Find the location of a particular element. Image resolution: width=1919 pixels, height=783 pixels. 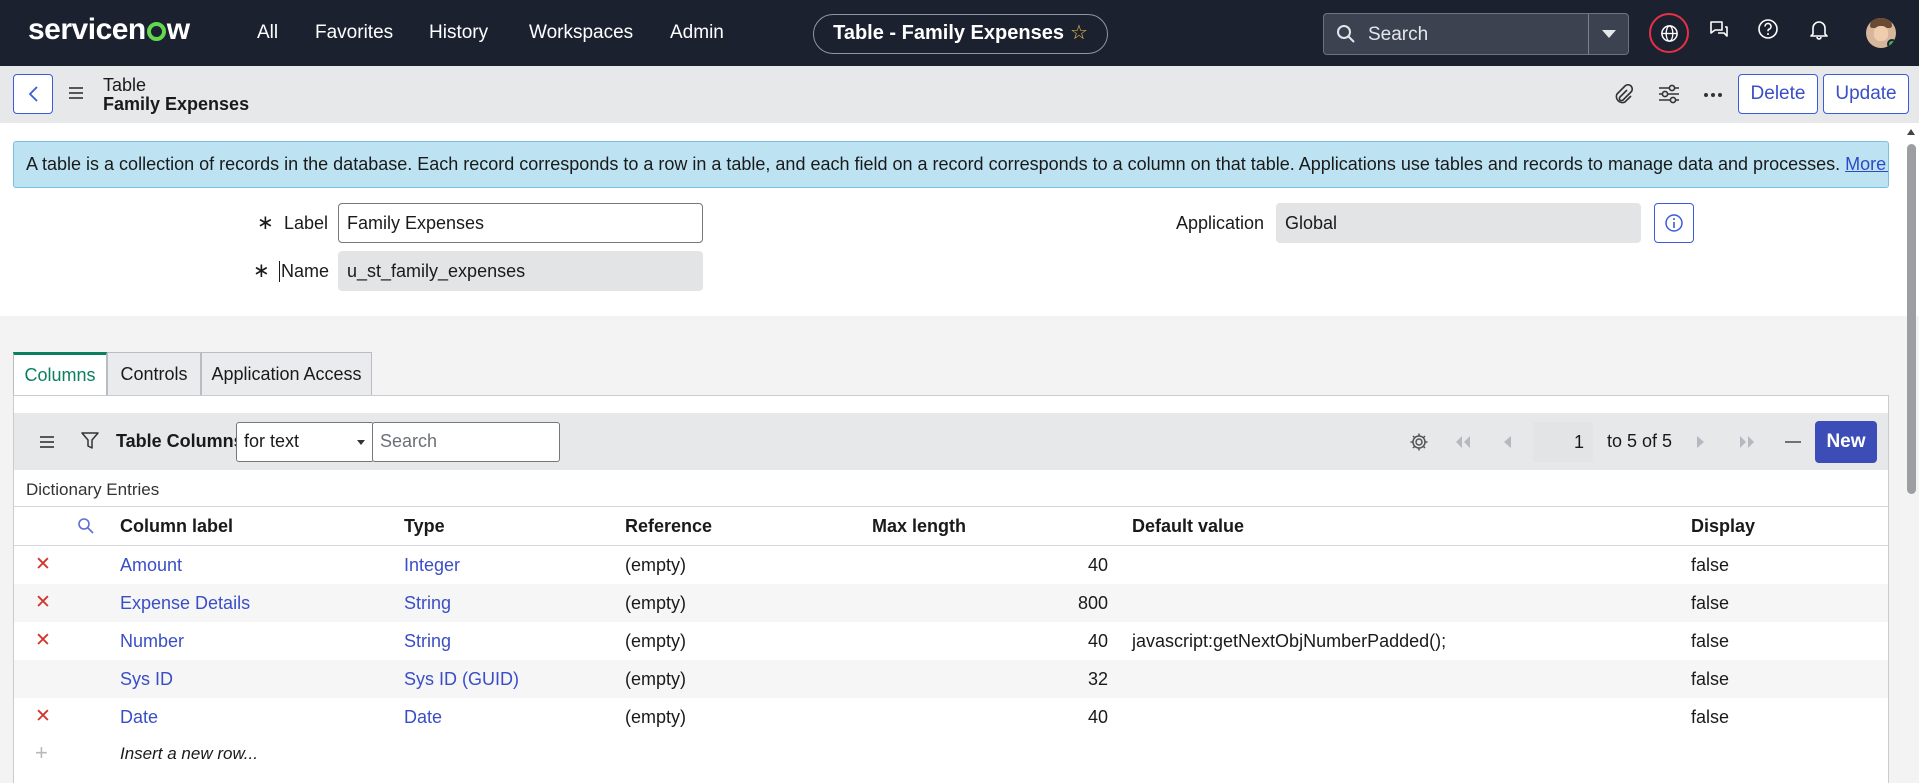

tab-application-access: Application Access is located at coordinates (286, 374).